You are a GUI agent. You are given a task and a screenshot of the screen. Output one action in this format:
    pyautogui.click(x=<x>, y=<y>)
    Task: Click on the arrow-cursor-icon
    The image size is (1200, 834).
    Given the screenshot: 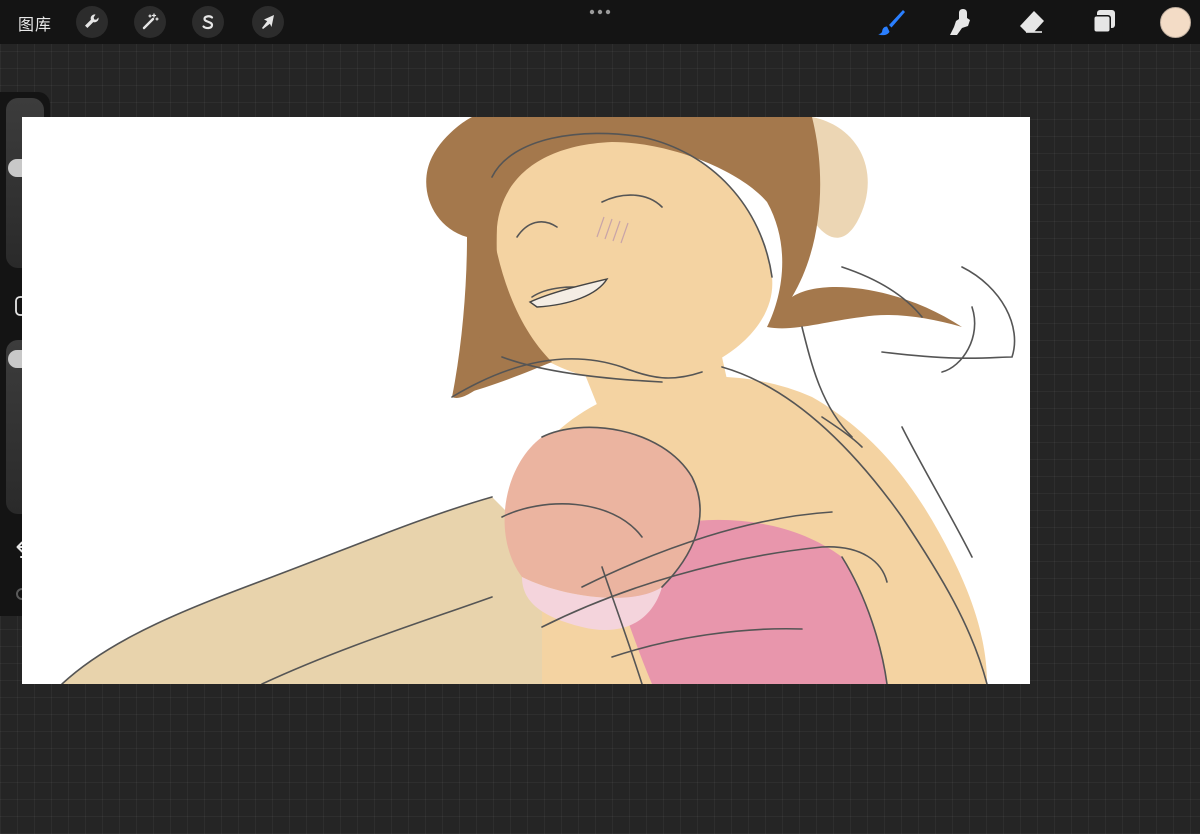 What is the action you would take?
    pyautogui.click(x=268, y=22)
    